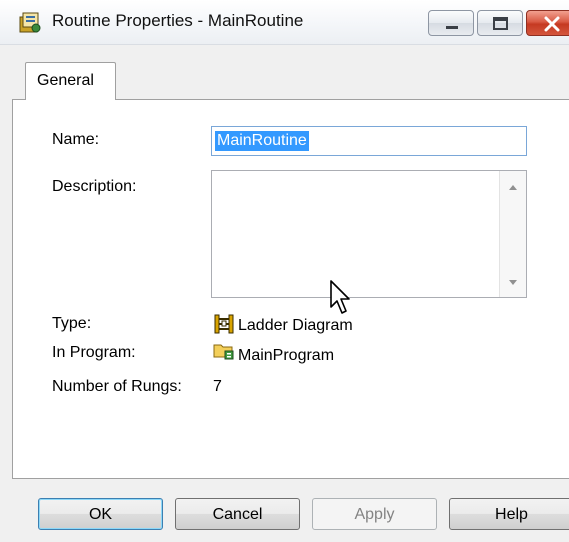  What do you see at coordinates (513, 187) in the screenshot?
I see `scroll-up-arrow-icon` at bounding box center [513, 187].